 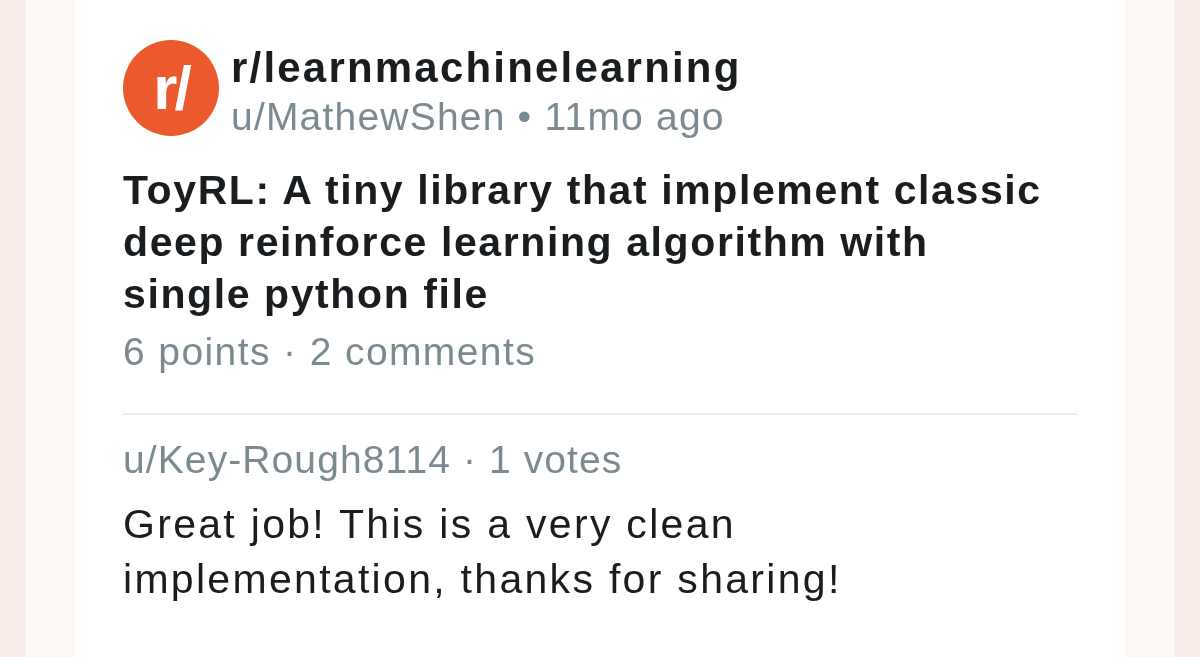 I want to click on comment-meta: u/Key-Rough8114 · 1 votes, so click(x=373, y=460).